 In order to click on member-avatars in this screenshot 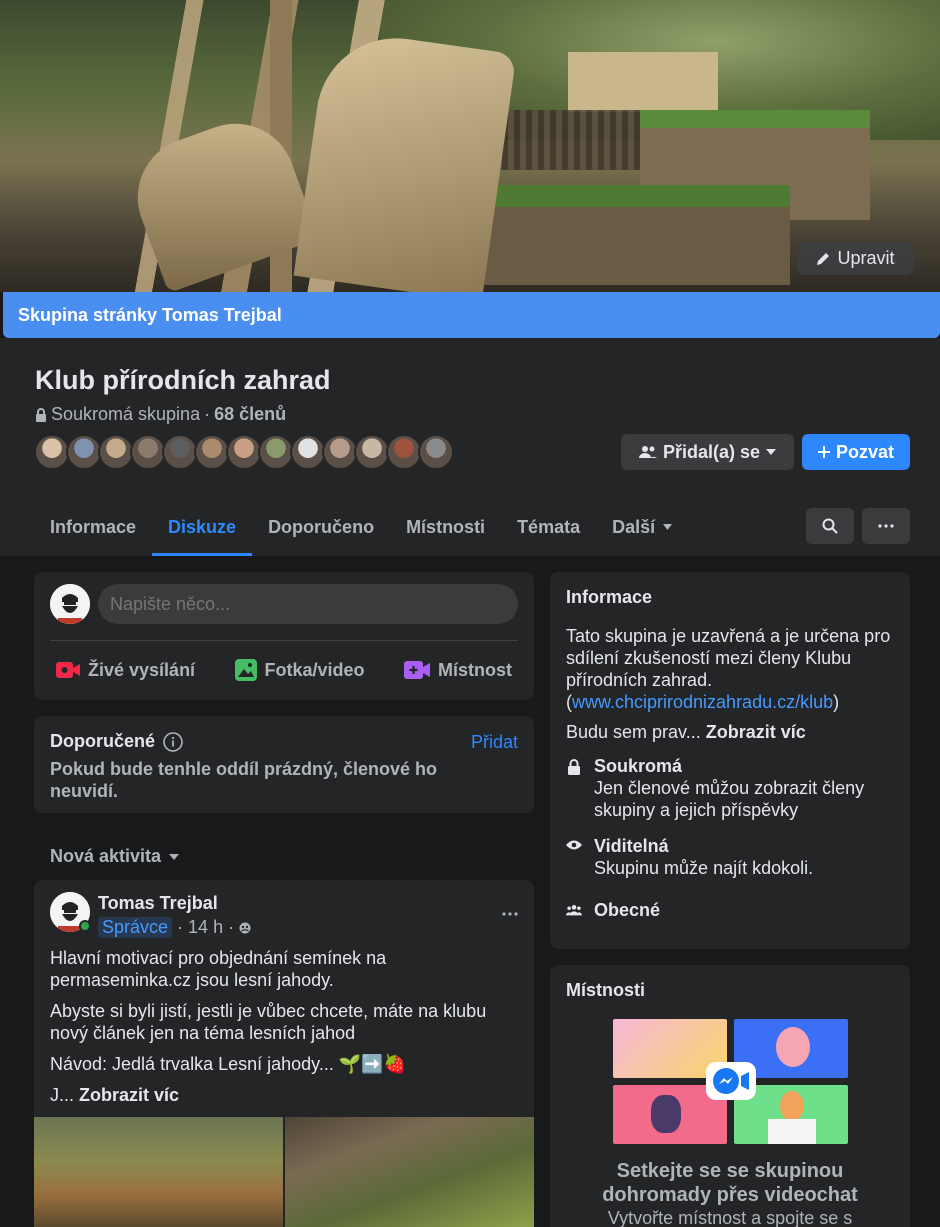, I will do `click(244, 452)`.